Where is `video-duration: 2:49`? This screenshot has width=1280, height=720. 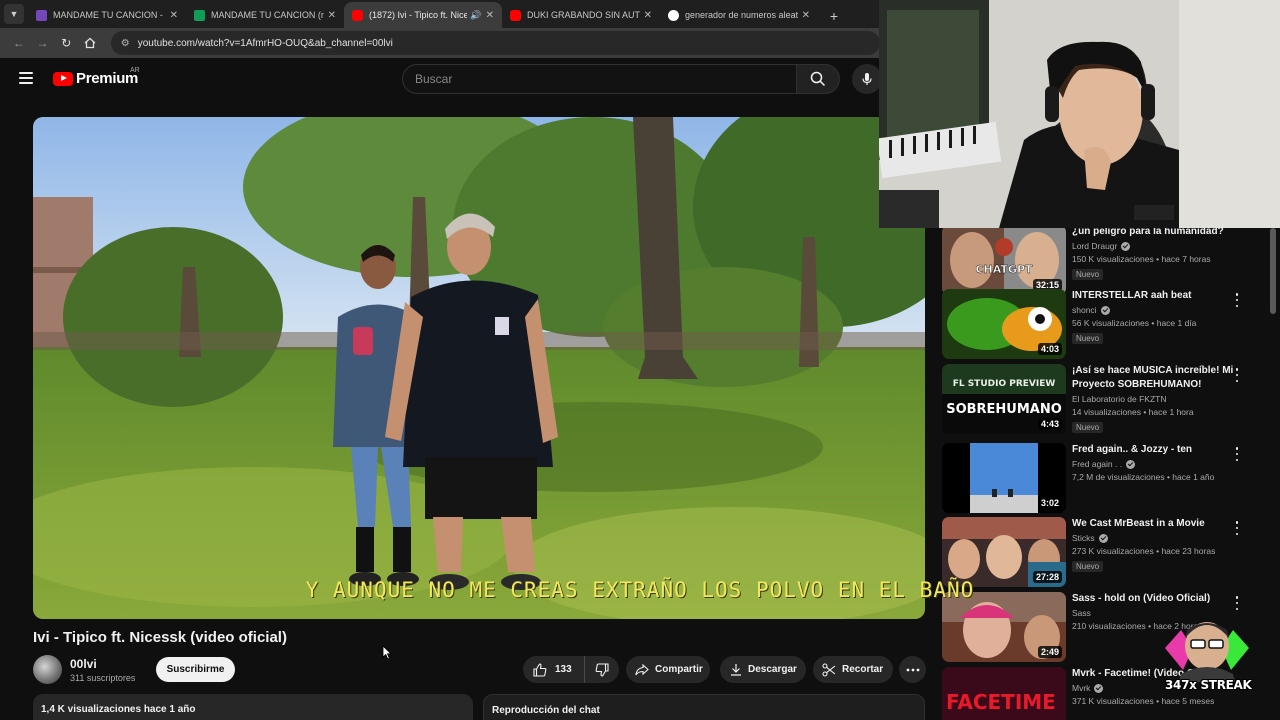 video-duration: 2:49 is located at coordinates (1049, 652).